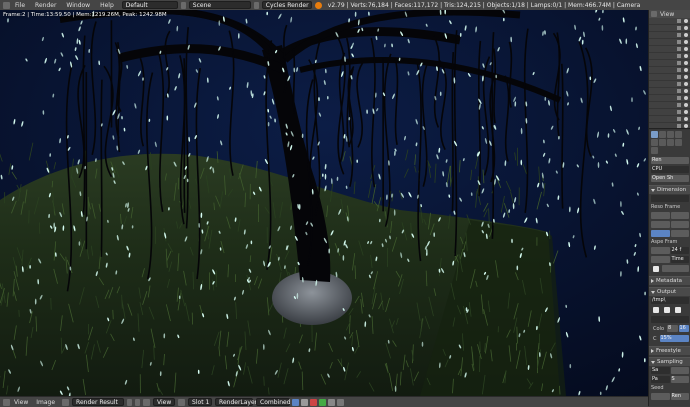  Describe the element at coordinates (45, 402) in the screenshot. I see `menu-image: Image` at that location.